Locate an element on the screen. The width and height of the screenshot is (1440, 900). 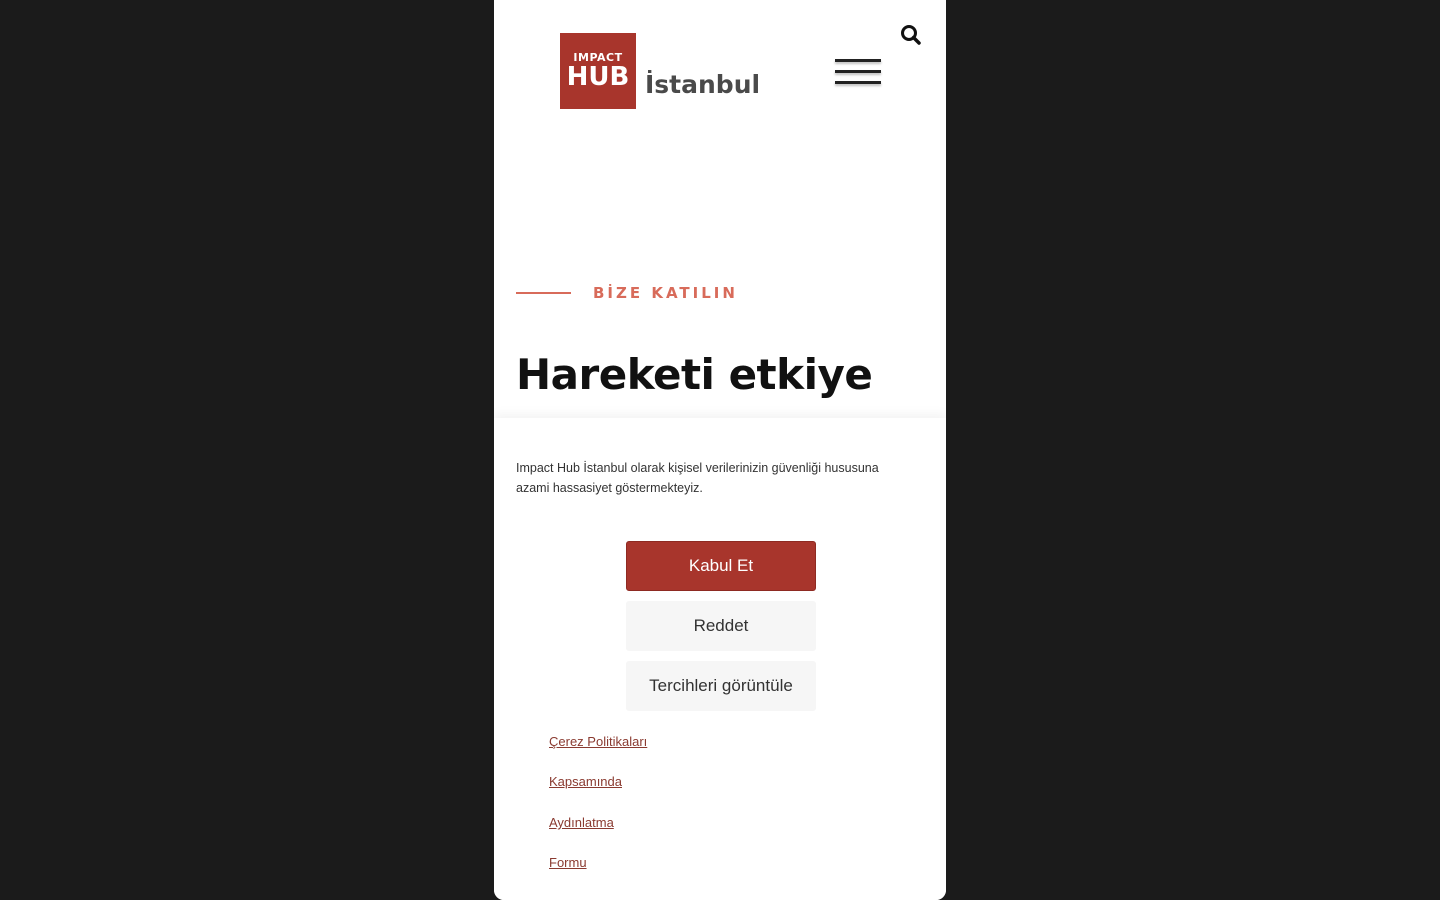
logo-hub-text: HUB is located at coordinates (598, 77).